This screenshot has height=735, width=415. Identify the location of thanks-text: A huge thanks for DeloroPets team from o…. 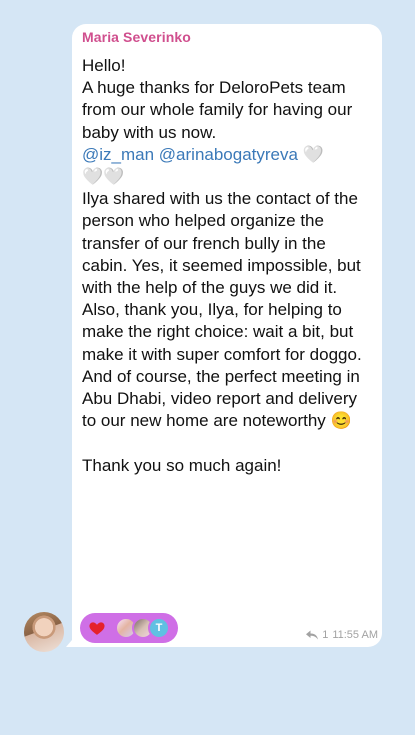
(219, 110).